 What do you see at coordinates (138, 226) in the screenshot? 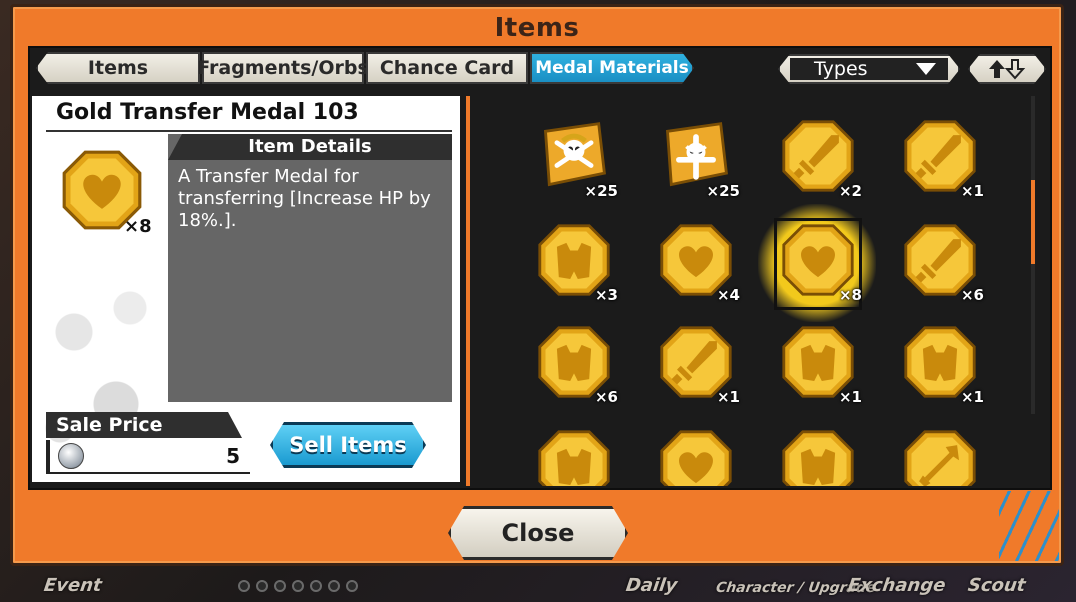
I see `item-count: ×8` at bounding box center [138, 226].